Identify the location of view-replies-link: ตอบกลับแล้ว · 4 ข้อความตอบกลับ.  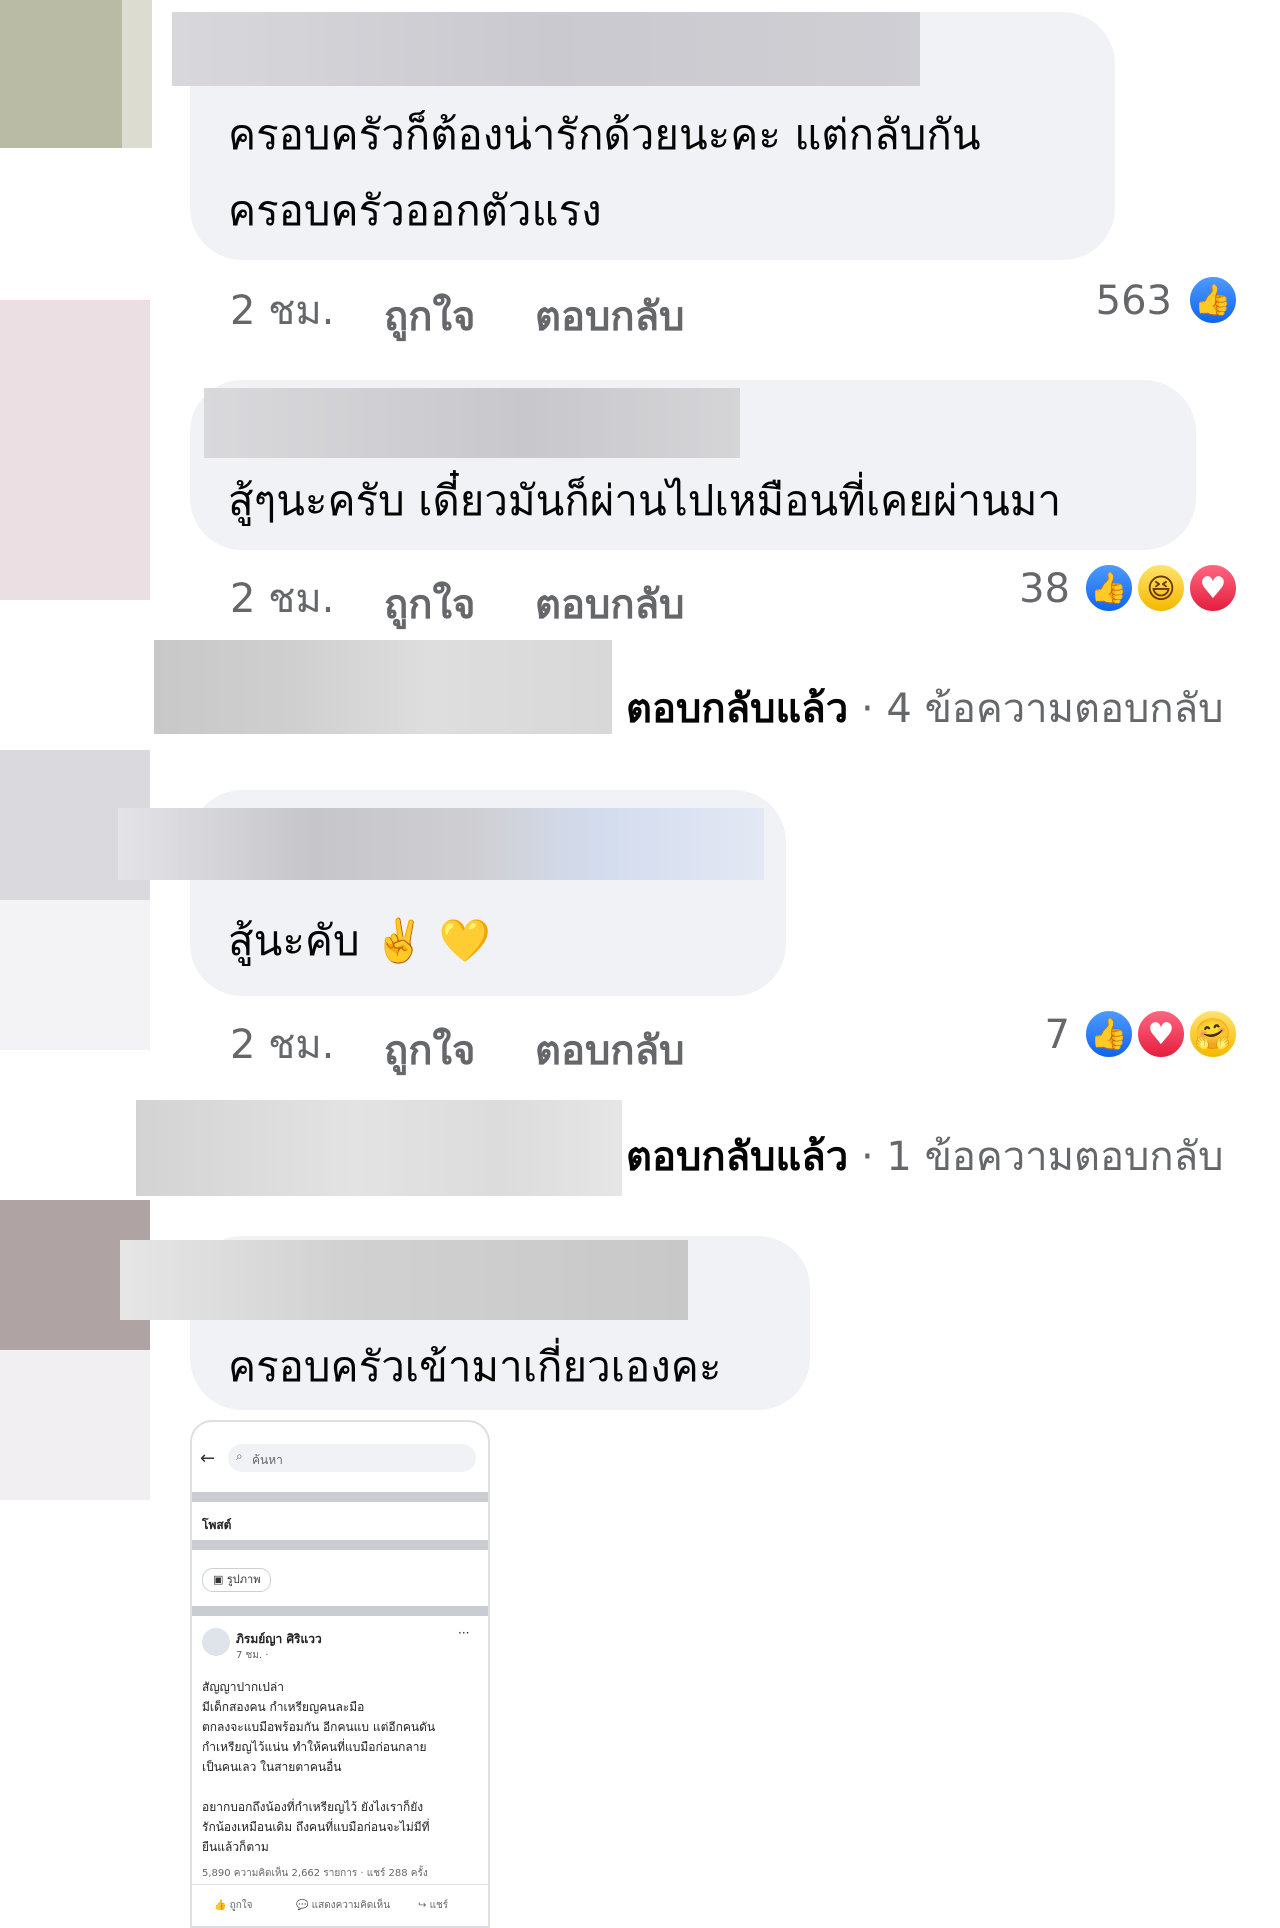
(925, 708).